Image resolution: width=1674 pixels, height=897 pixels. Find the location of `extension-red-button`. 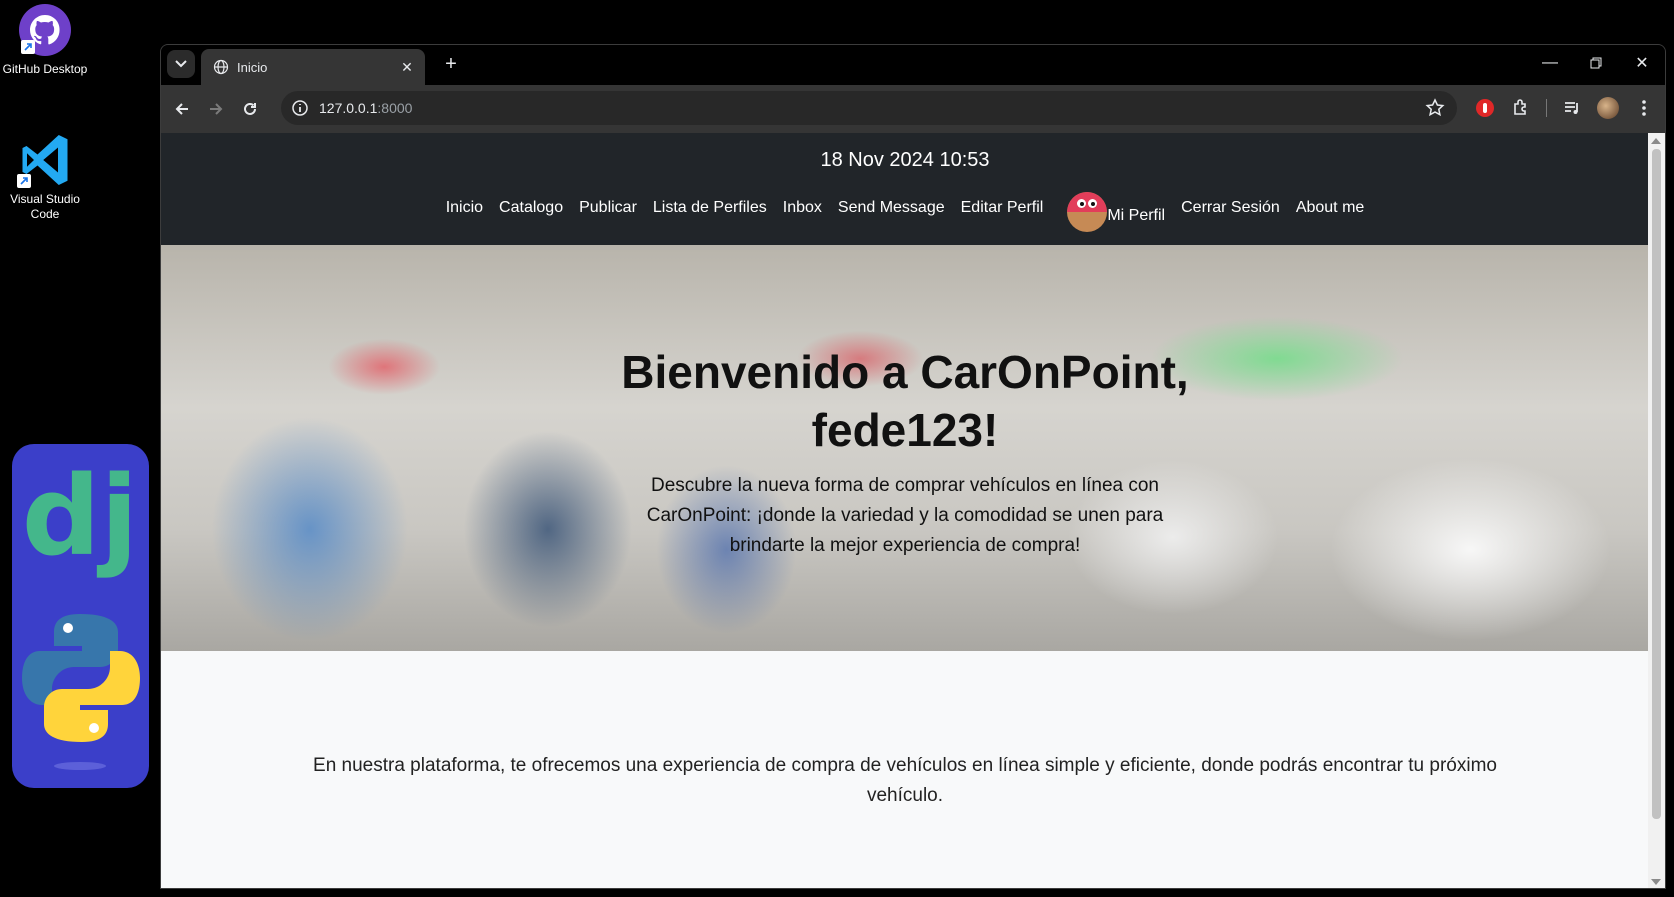

extension-red-button is located at coordinates (1485, 108).